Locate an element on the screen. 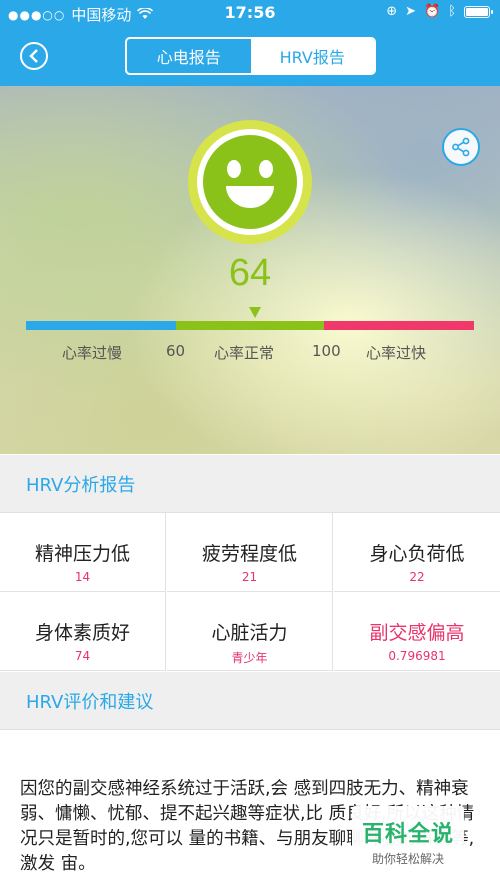  analysis-item: 身体素质好 74 is located at coordinates (83, 631).